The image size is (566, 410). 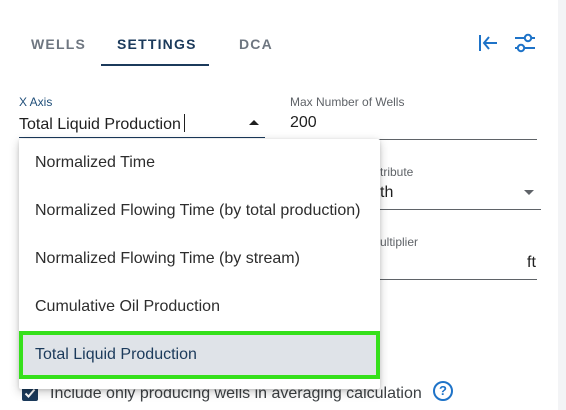 I want to click on attribute-label-fragment: tribute, so click(x=397, y=172).